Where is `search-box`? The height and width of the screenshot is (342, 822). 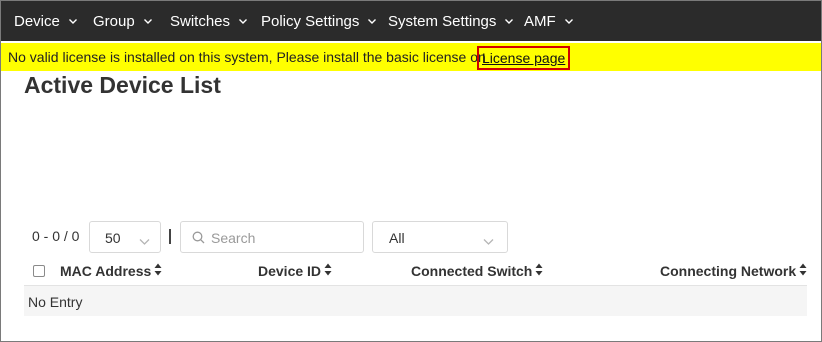
search-box is located at coordinates (272, 237).